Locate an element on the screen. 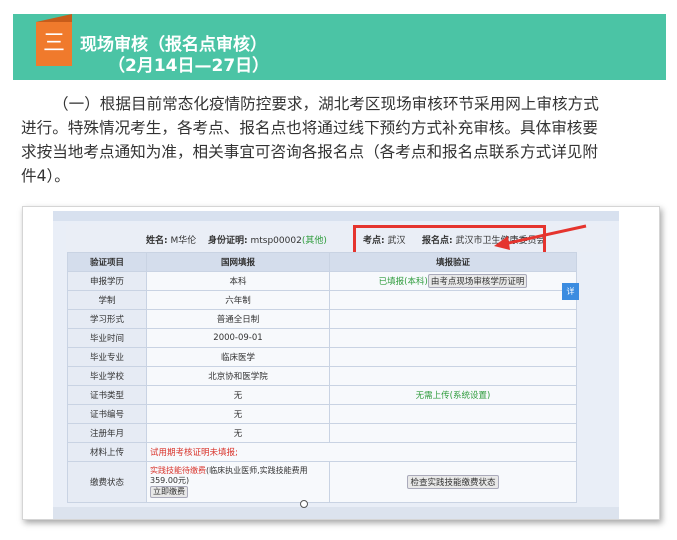 This screenshot has height=540, width=677. column-header: 验证项目 is located at coordinates (107, 262).